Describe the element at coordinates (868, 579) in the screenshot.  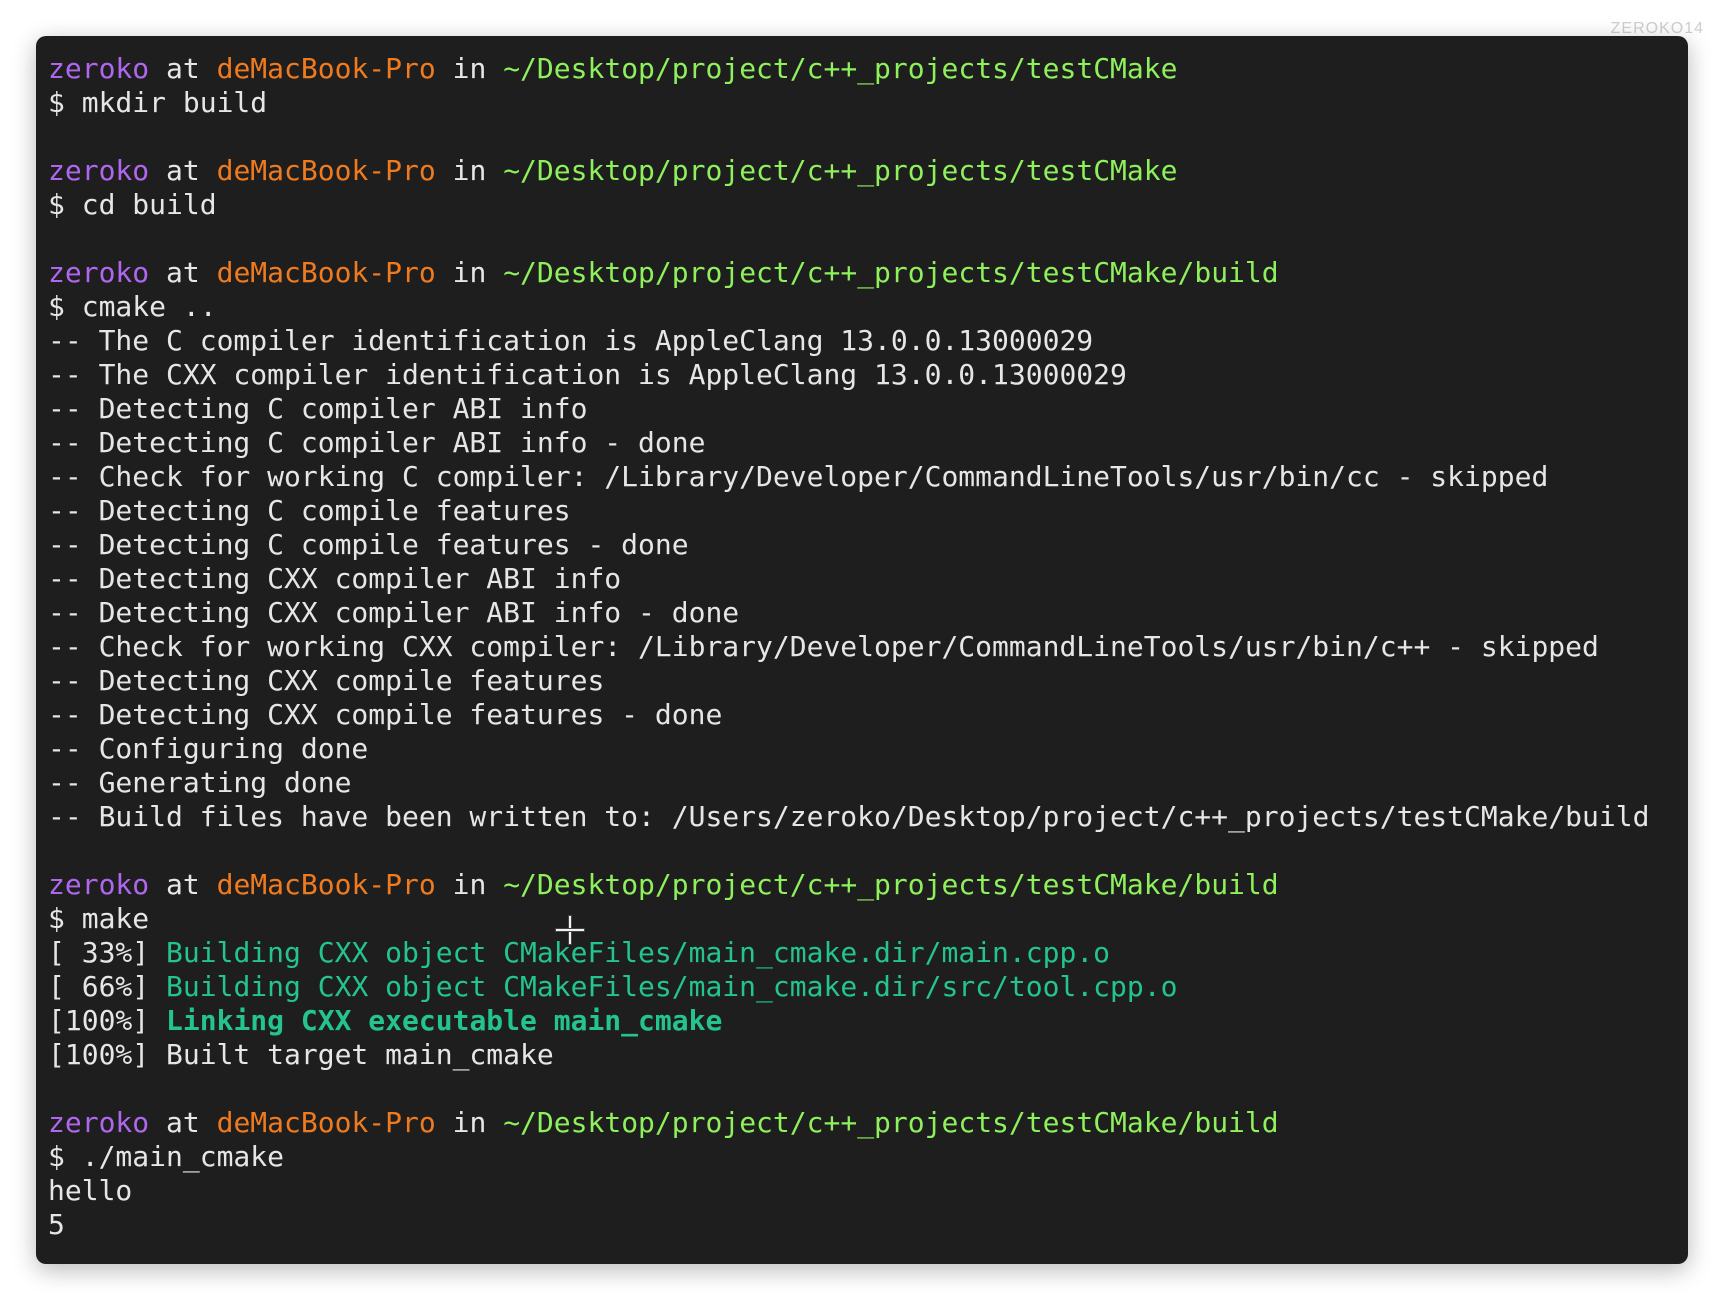
I see `output-line: -- Detecting CXX compiler ABI info` at that location.